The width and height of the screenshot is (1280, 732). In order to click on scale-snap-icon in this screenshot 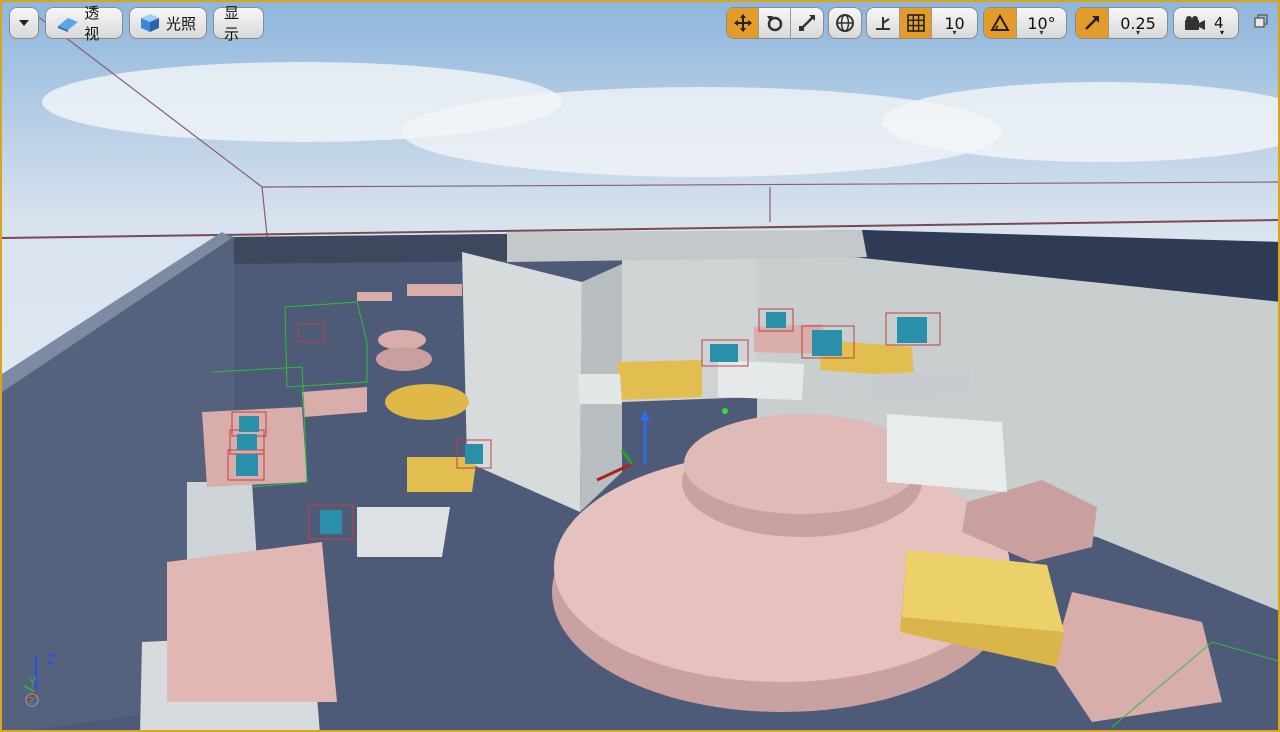, I will do `click(1092, 23)`.